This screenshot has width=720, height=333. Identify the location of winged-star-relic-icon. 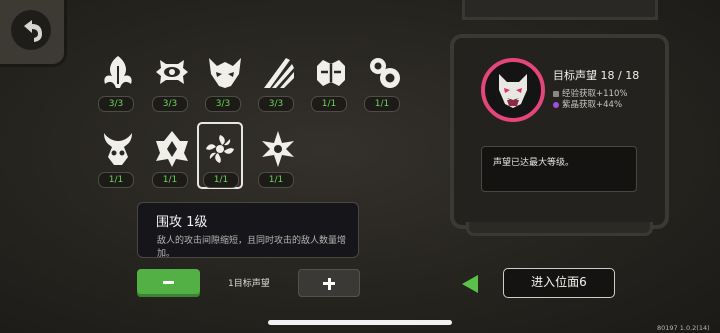
(278, 149).